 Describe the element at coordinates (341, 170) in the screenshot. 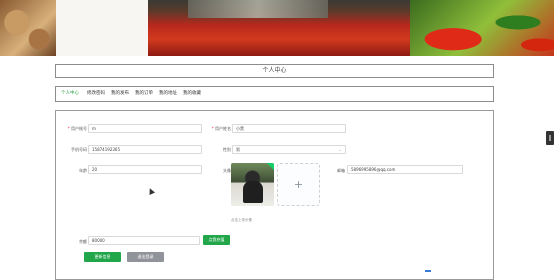

I see `email-label: 邮箱` at that location.